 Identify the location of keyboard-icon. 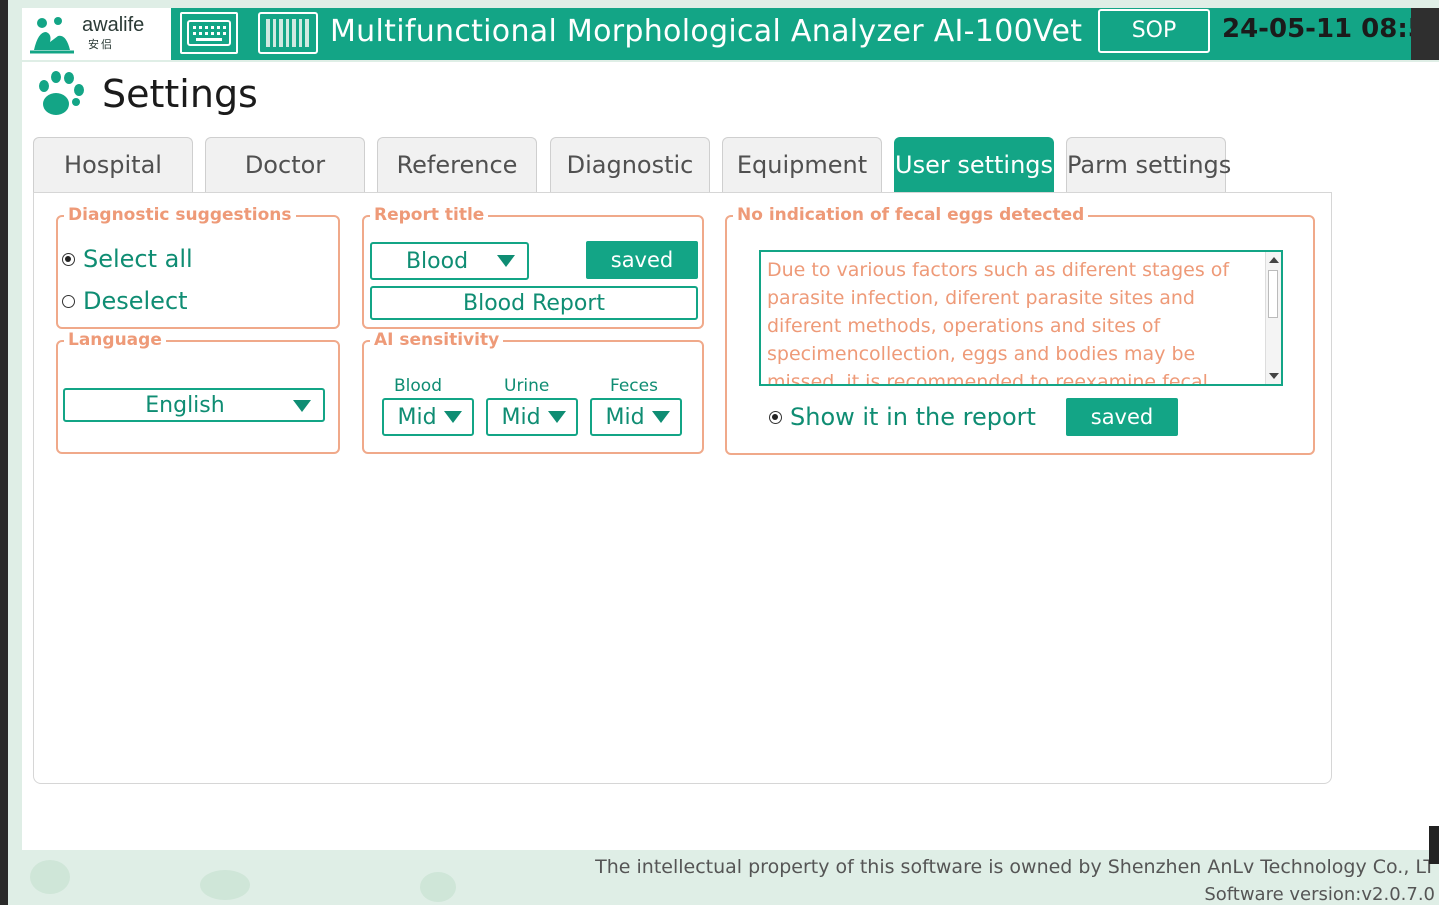
(209, 33).